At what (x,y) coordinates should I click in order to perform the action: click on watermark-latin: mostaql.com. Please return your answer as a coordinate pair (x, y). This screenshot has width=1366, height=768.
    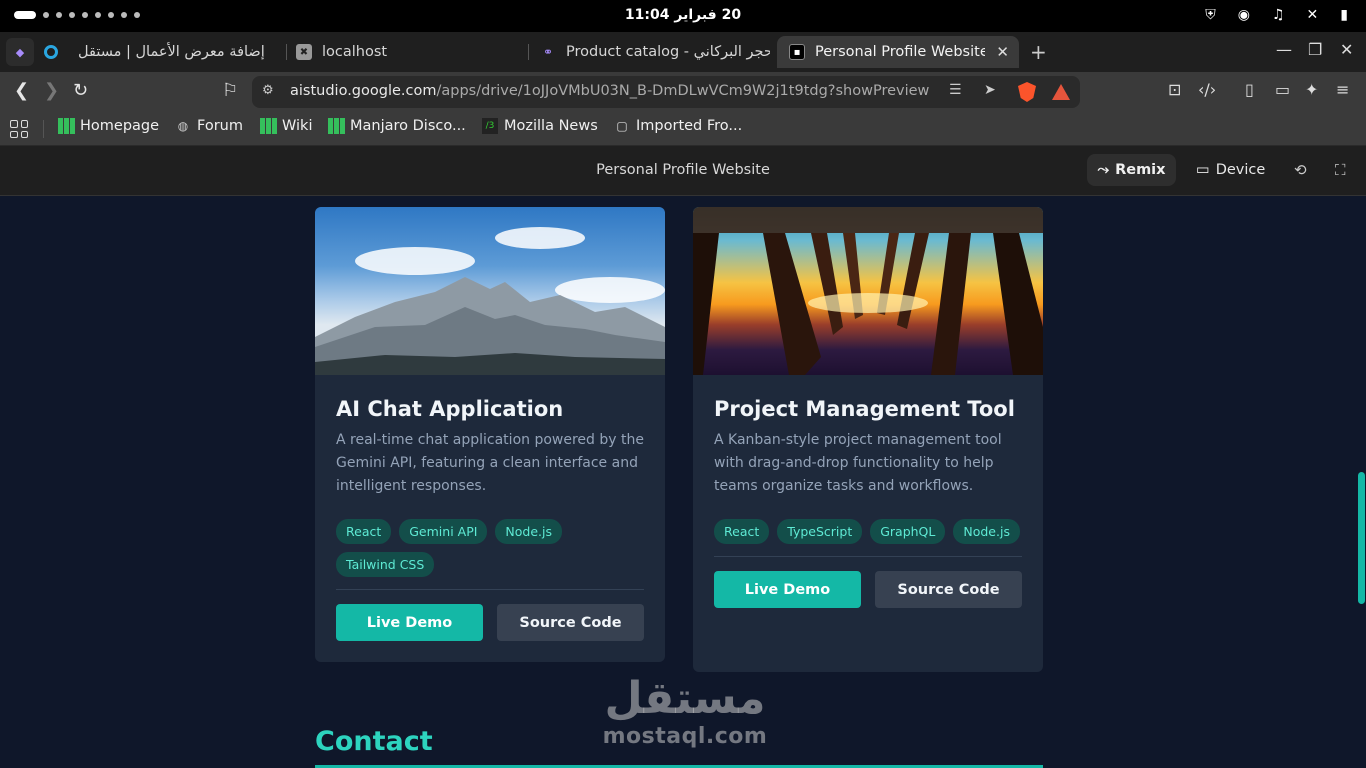
    Looking at the image, I should click on (685, 736).